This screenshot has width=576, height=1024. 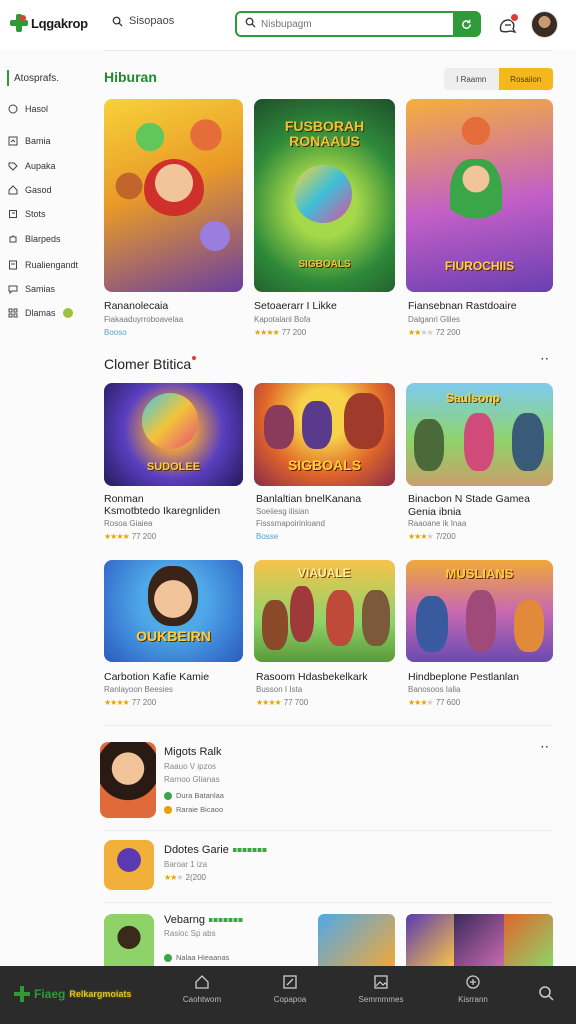 I want to click on game-card: FUSBORAH RONAAUS SIGBOALS, so click(x=324, y=195).